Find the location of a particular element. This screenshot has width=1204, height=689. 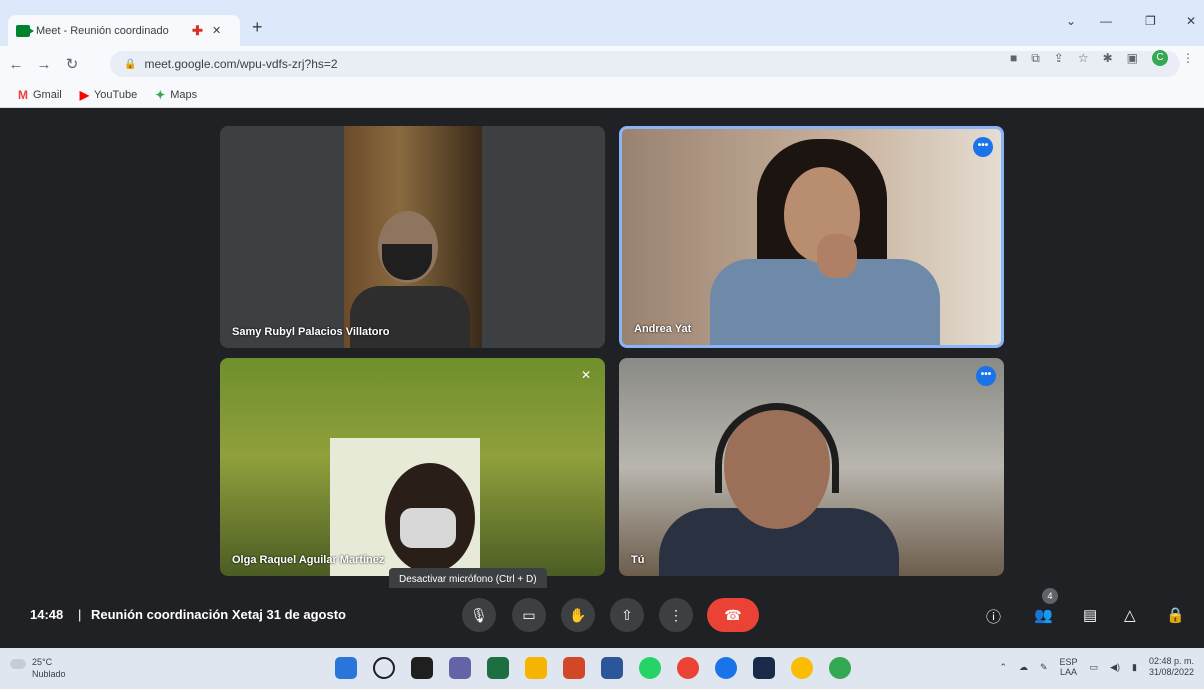

meet-favicon-icon is located at coordinates (25, 30).